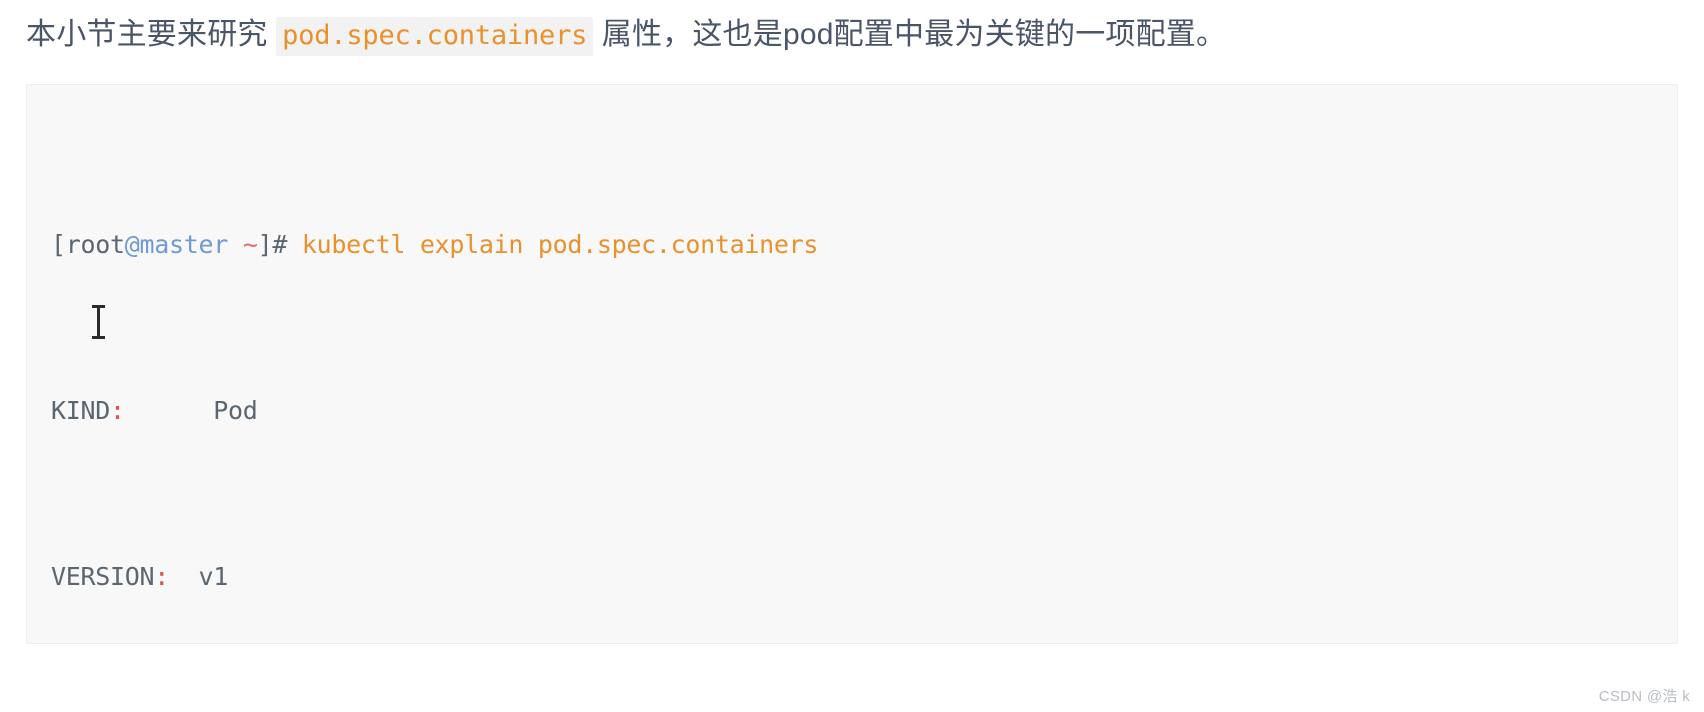 The height and width of the screenshot is (712, 1704). Describe the element at coordinates (184, 576) in the screenshot. I see `version-pad` at that location.